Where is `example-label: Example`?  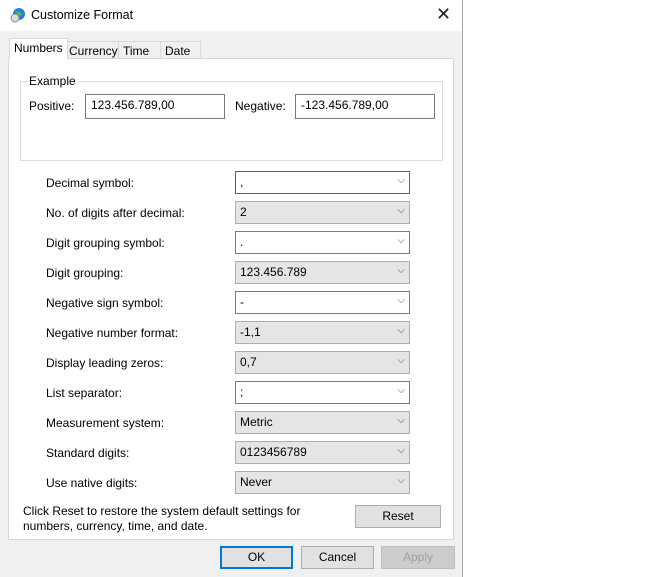 example-label: Example is located at coordinates (52, 81).